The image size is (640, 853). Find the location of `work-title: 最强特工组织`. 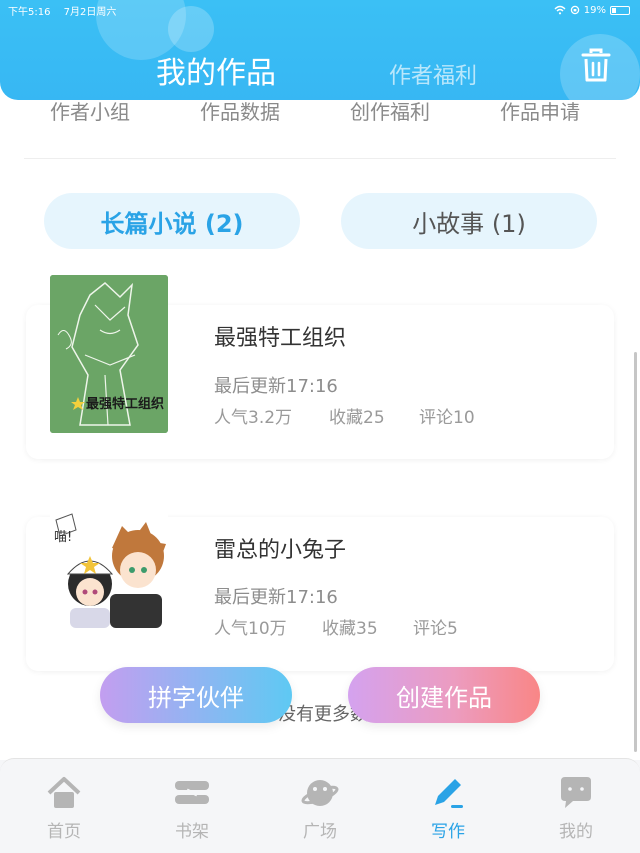

work-title: 最强特工组织 is located at coordinates (280, 336).